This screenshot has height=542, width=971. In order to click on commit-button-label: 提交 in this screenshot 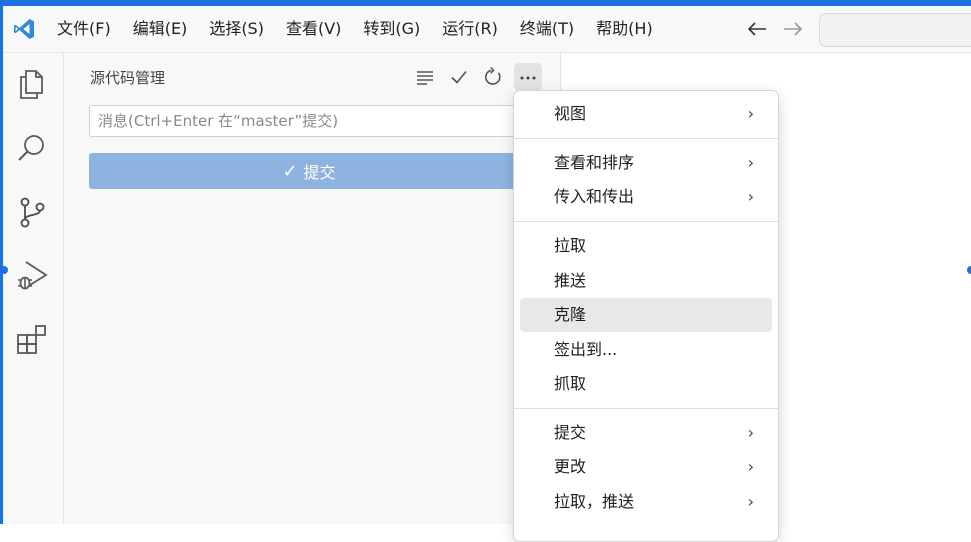, I will do `click(319, 172)`.